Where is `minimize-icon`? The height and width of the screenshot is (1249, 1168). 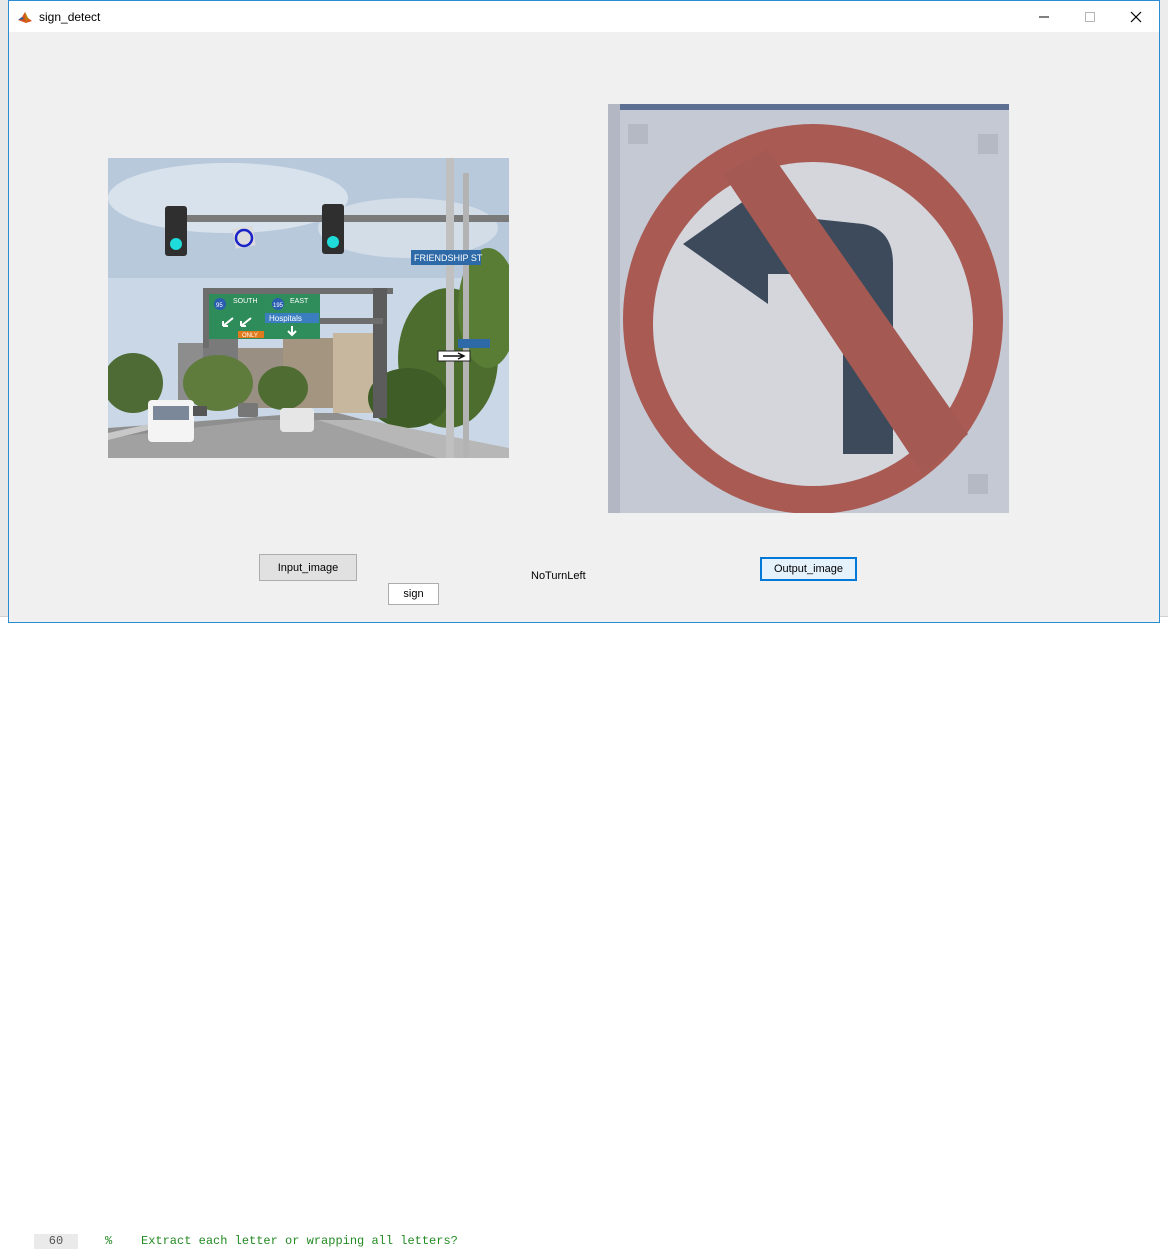
minimize-icon is located at coordinates (1044, 16).